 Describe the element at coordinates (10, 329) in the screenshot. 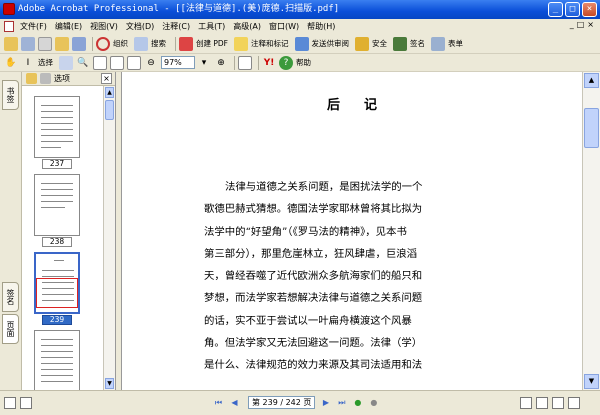

I see `tab-pages: 页面` at that location.